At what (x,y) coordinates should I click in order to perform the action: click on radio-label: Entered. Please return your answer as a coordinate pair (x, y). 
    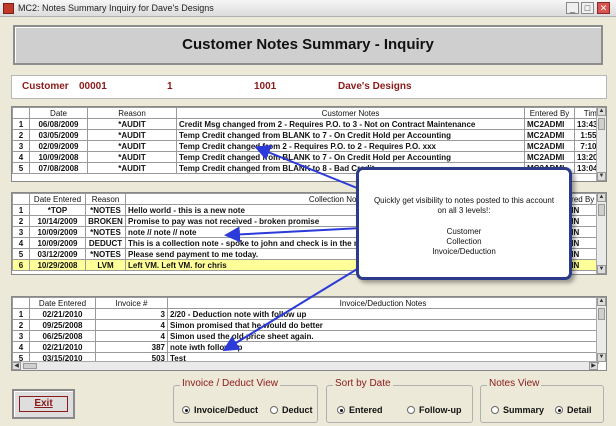
    Looking at the image, I should click on (366, 410).